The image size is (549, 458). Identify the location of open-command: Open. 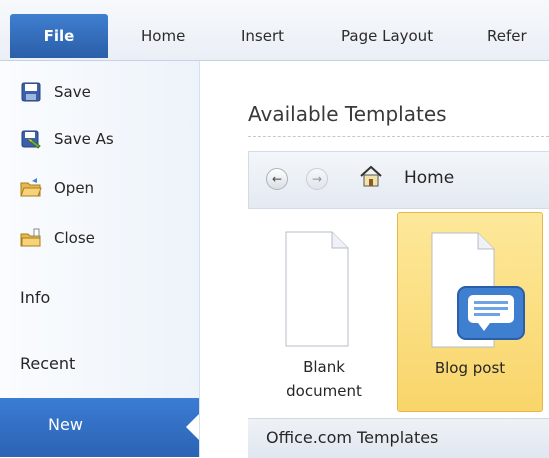
(57, 188).